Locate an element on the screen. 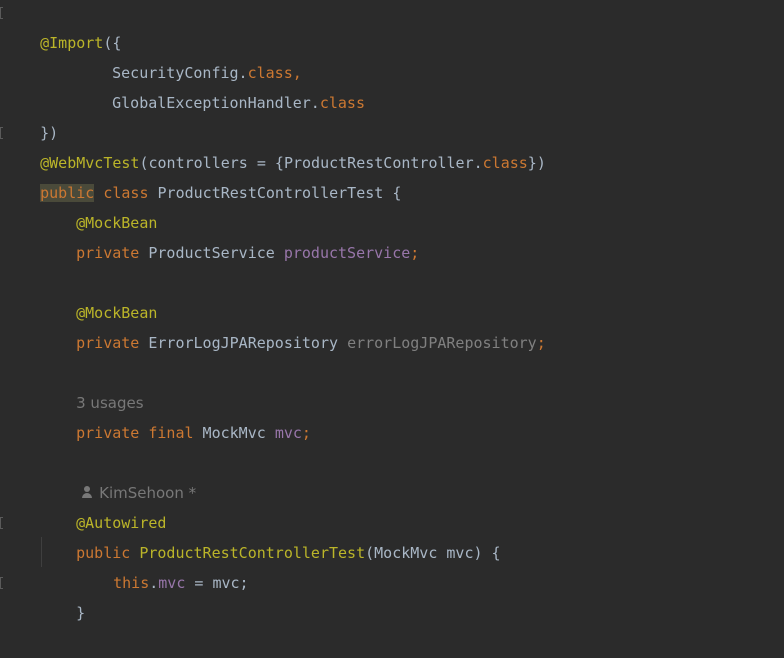 The image size is (784, 658). code-line-10: @MockBean is located at coordinates (98, 295).